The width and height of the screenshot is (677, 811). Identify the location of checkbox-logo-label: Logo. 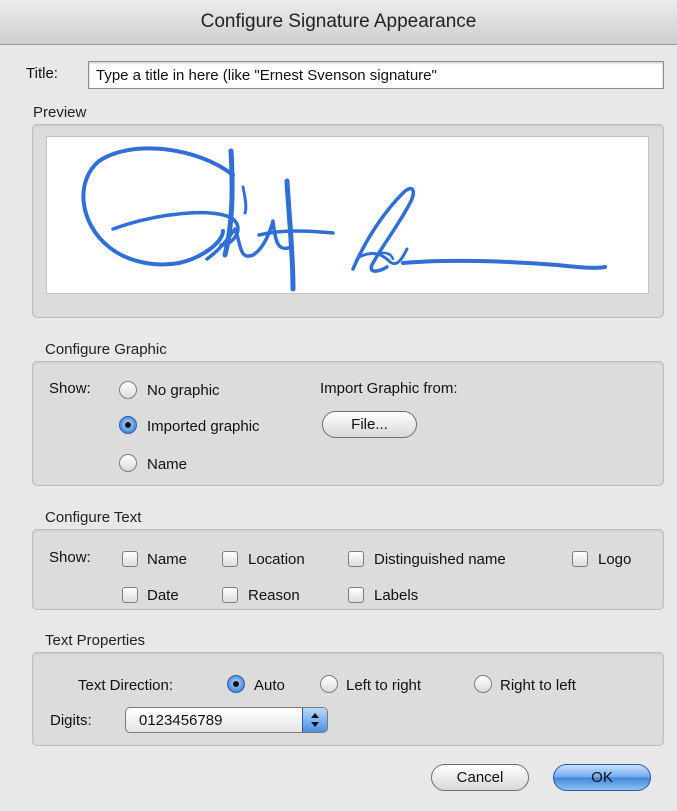
(615, 559).